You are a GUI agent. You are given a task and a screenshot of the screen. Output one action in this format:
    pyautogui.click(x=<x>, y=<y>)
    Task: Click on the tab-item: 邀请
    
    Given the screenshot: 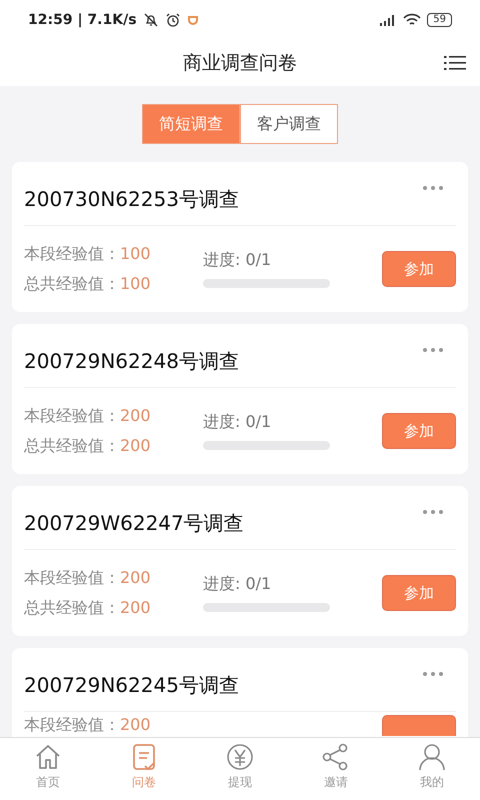 What is the action you would take?
    pyautogui.click(x=336, y=769)
    